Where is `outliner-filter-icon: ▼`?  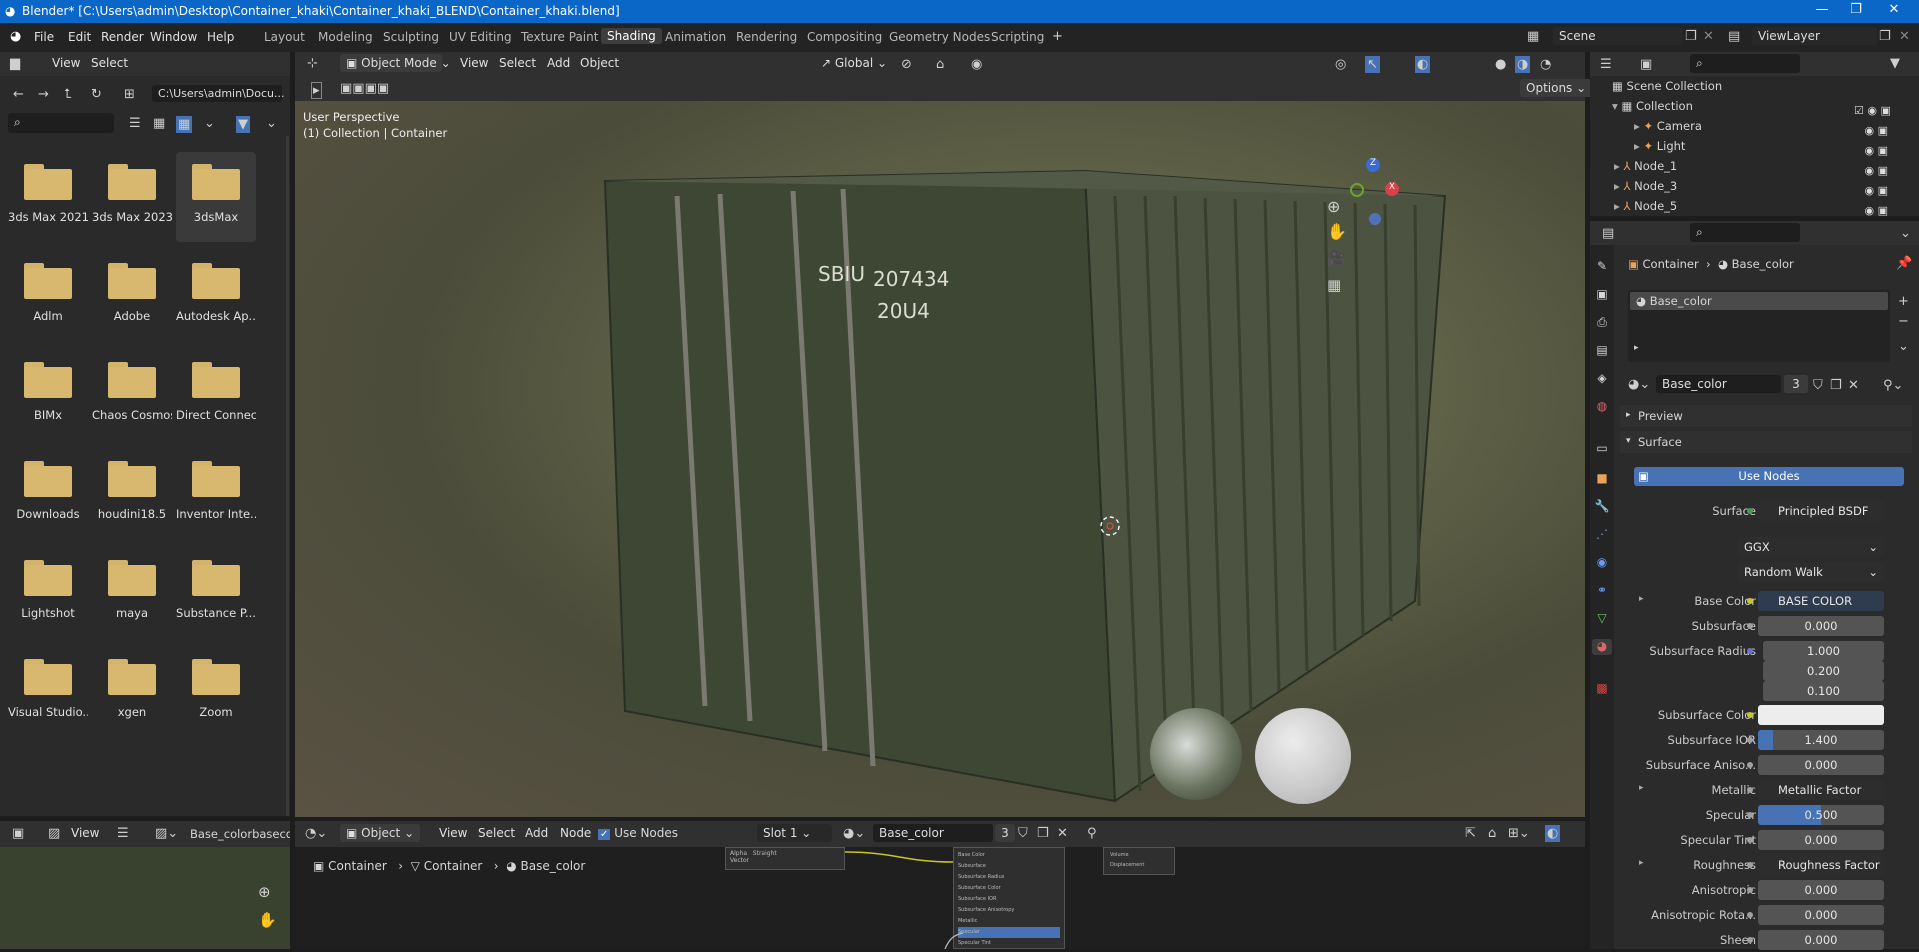 outliner-filter-icon: ▼ is located at coordinates (1895, 63).